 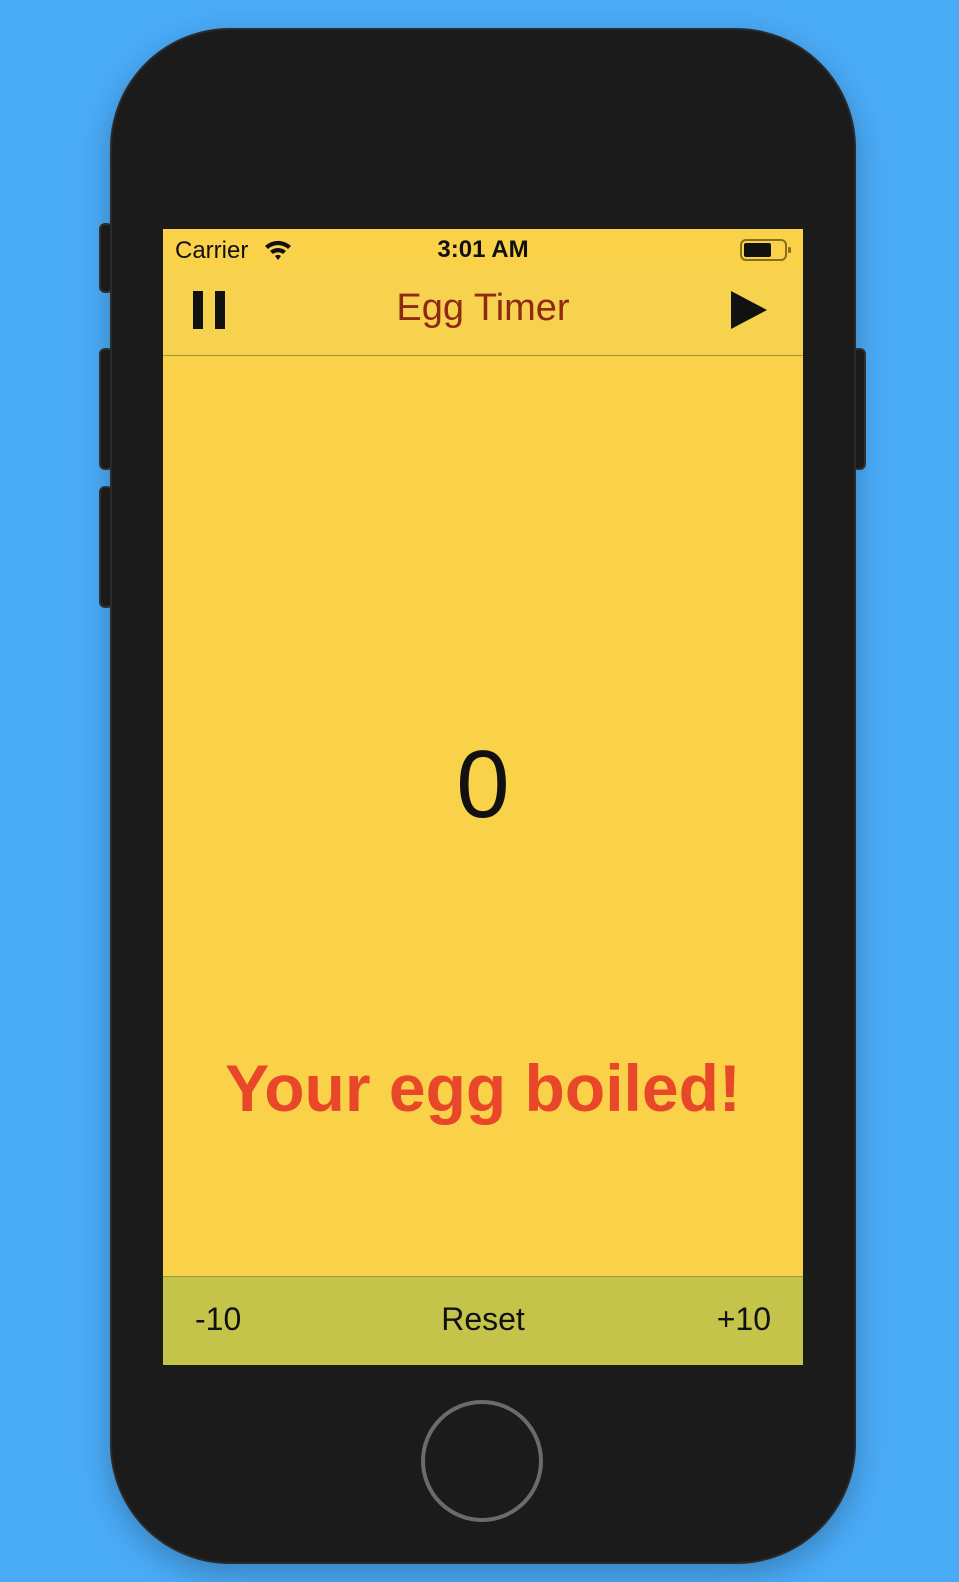 I want to click on status-message: Your egg boiled!, so click(x=483, y=1088).